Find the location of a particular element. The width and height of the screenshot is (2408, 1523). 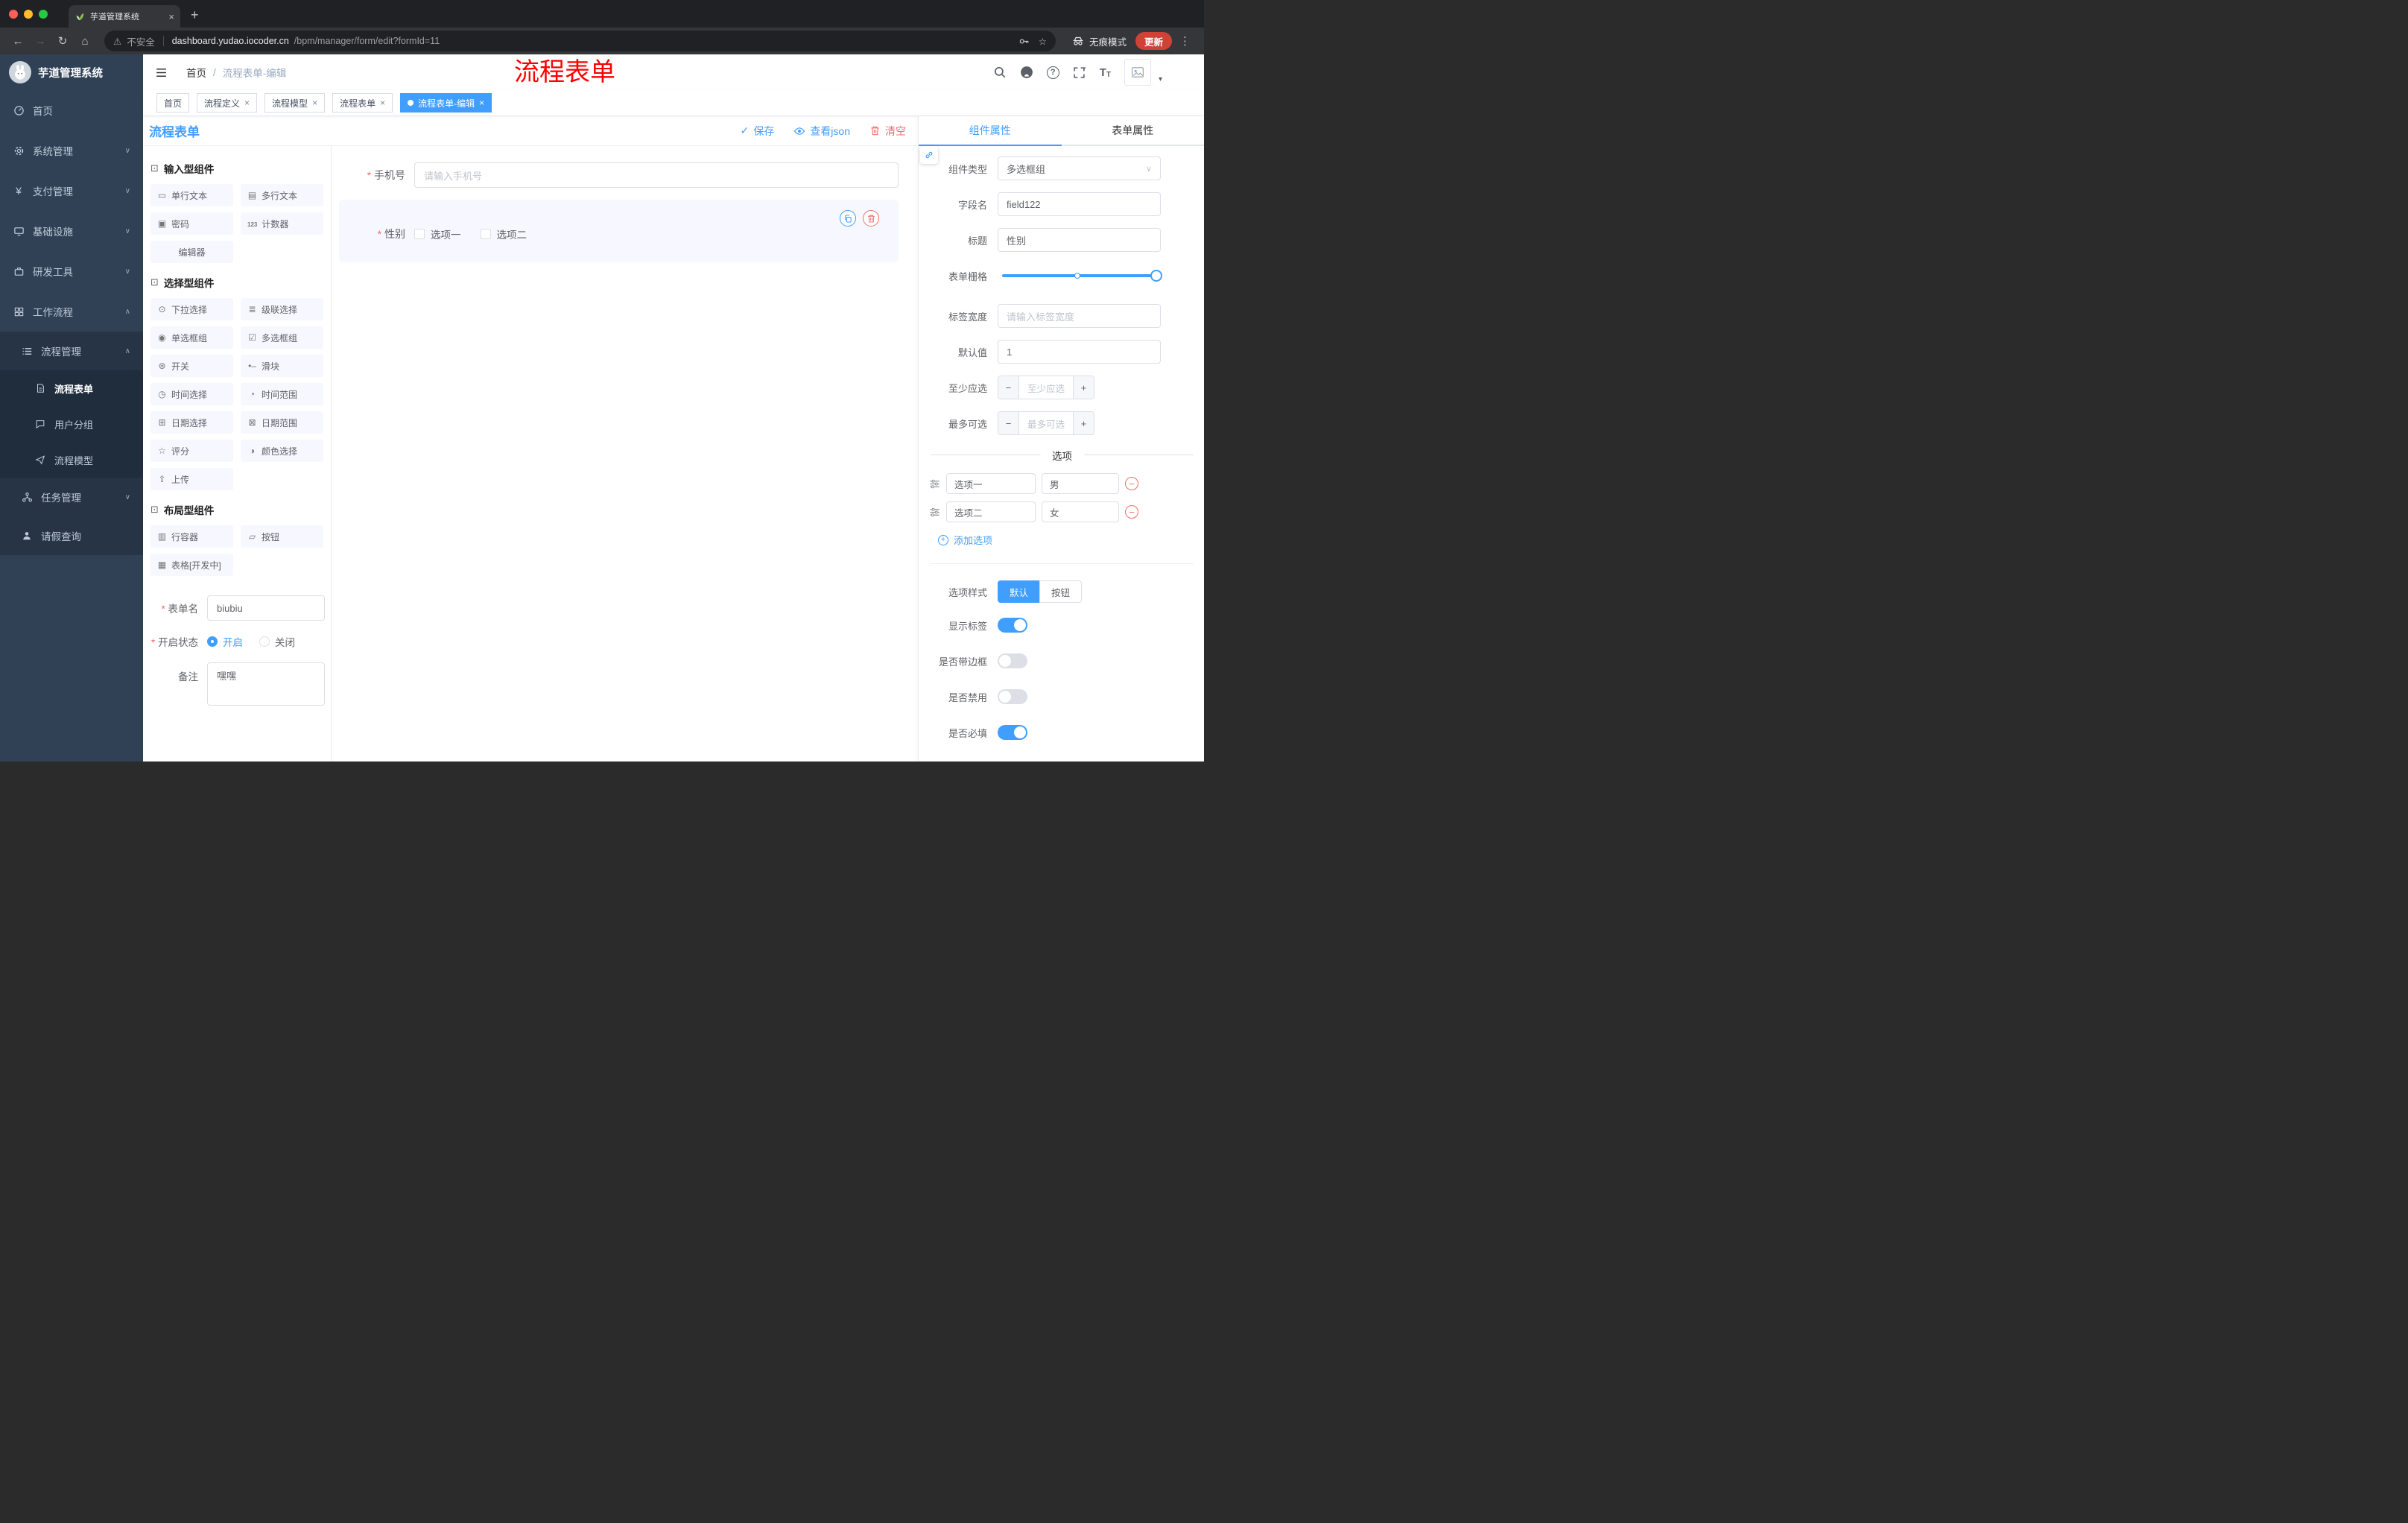

palette-item-rate: 评分 is located at coordinates (191, 451).